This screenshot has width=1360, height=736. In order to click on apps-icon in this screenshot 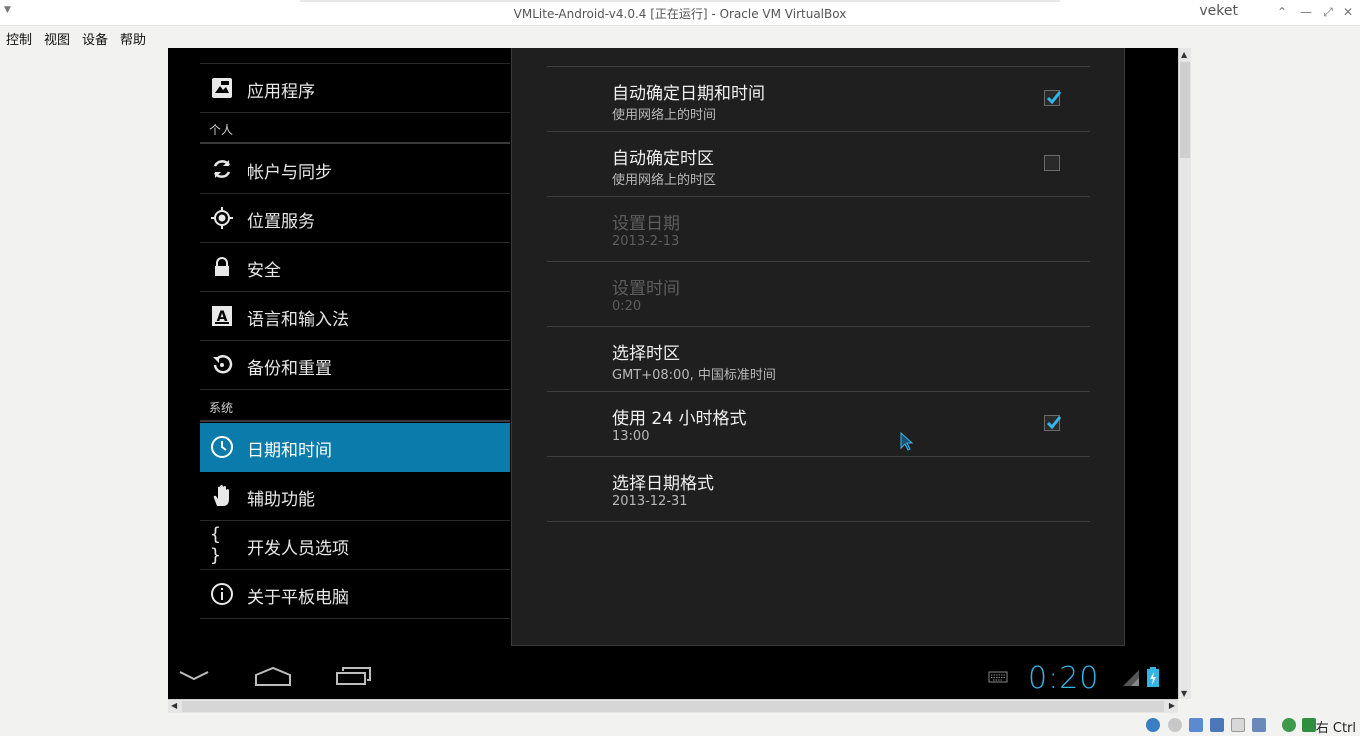, I will do `click(222, 88)`.